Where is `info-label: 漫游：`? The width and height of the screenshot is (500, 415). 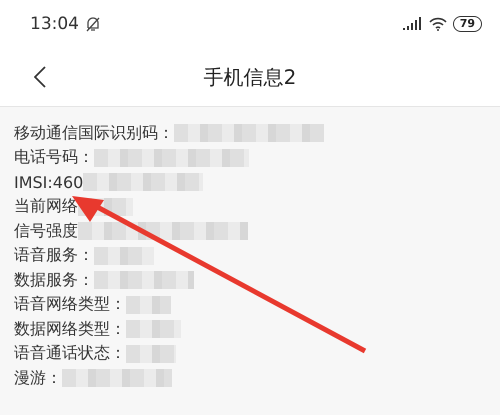 info-label: 漫游： is located at coordinates (38, 378).